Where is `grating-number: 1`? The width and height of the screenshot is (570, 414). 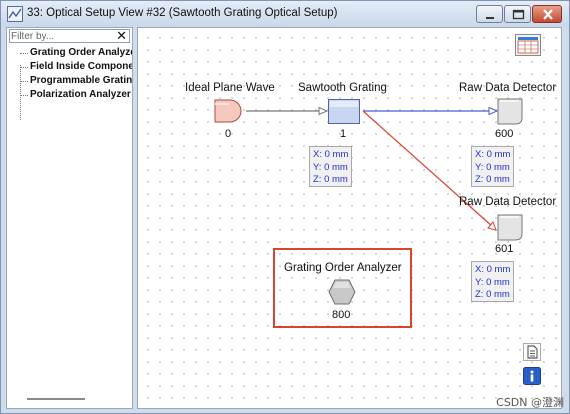 grating-number: 1 is located at coordinates (343, 134).